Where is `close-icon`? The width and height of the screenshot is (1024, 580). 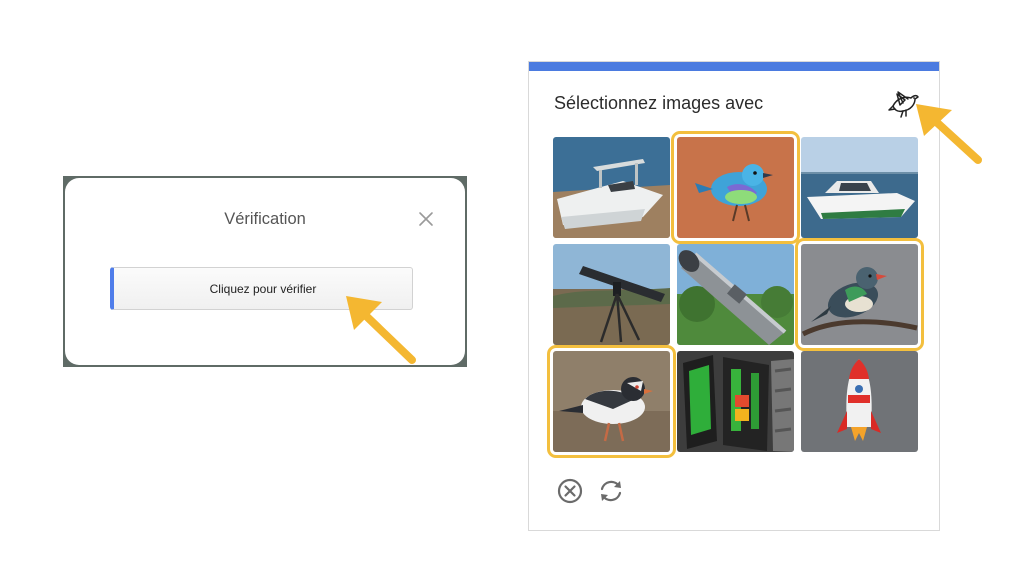 close-icon is located at coordinates (426, 219).